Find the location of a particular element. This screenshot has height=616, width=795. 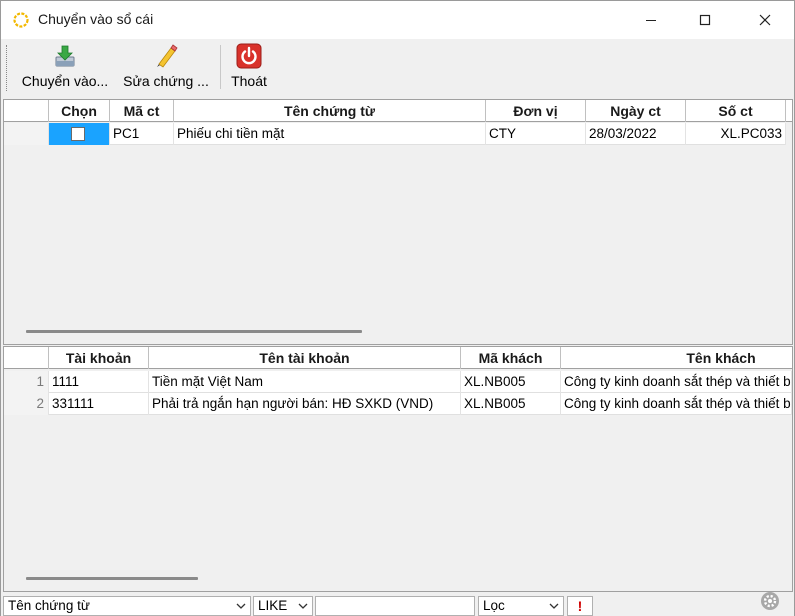

row-indicator-header is located at coordinates (26, 111).